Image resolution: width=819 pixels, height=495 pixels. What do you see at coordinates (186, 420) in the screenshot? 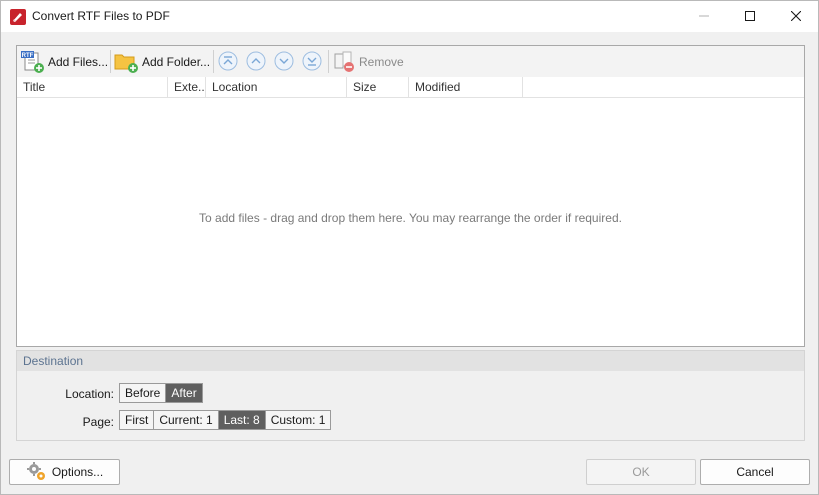
I see `page-option-current: Current: 1` at bounding box center [186, 420].